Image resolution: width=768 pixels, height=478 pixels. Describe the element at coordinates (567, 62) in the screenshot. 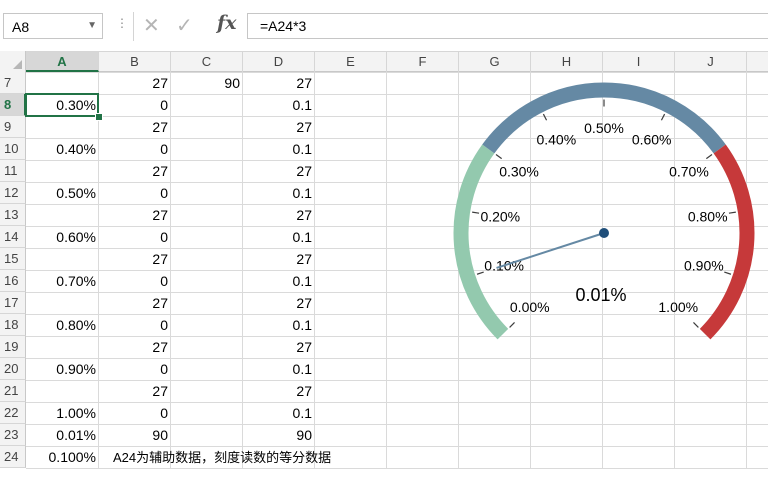

I see `column-header-h: H` at that location.